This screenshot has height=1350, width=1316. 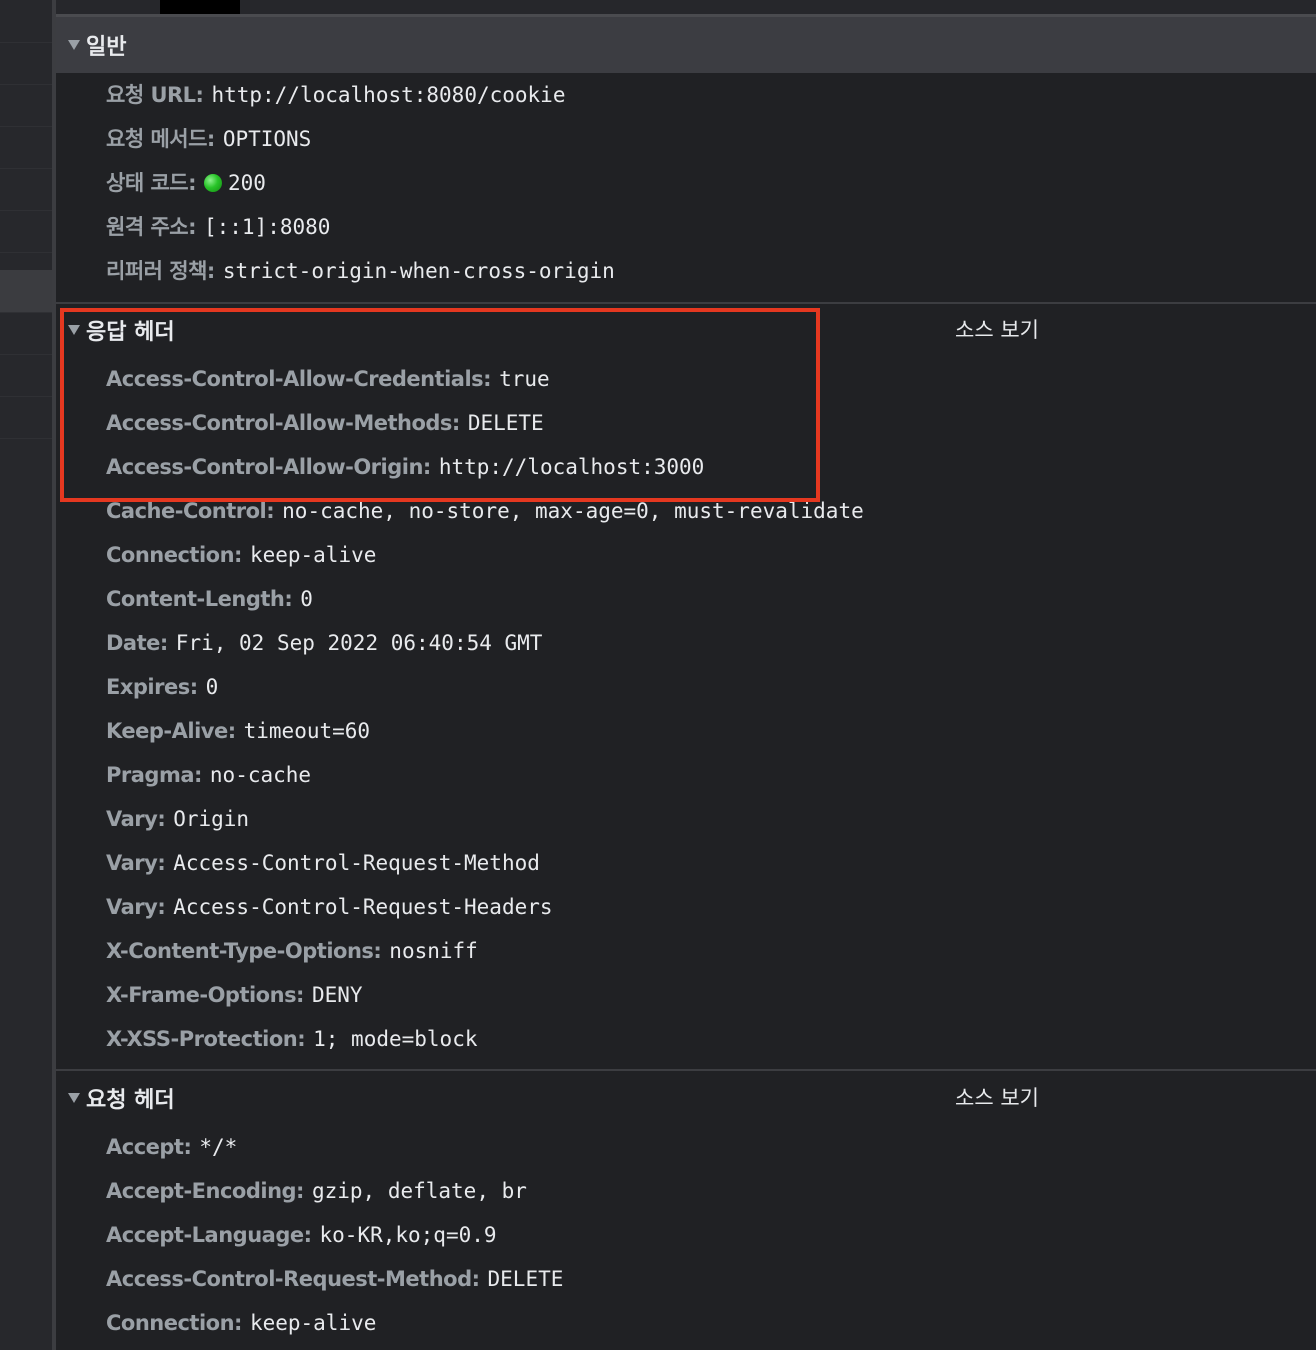 What do you see at coordinates (152, 687) in the screenshot?
I see `header-name: Expires:` at bounding box center [152, 687].